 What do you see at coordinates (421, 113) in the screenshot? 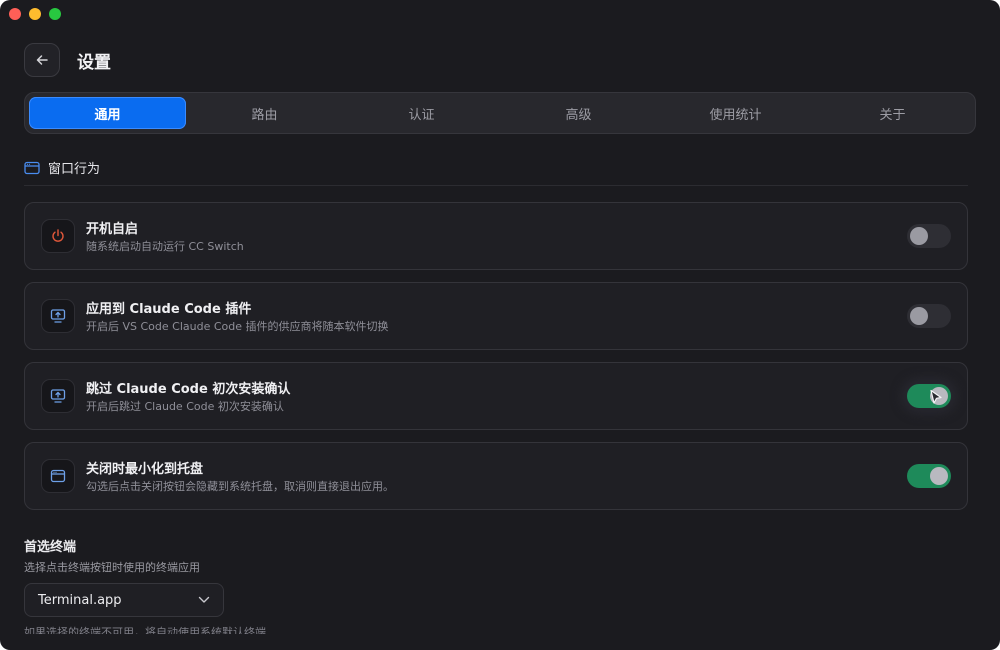
I see `tab-auth: 认证` at bounding box center [421, 113].